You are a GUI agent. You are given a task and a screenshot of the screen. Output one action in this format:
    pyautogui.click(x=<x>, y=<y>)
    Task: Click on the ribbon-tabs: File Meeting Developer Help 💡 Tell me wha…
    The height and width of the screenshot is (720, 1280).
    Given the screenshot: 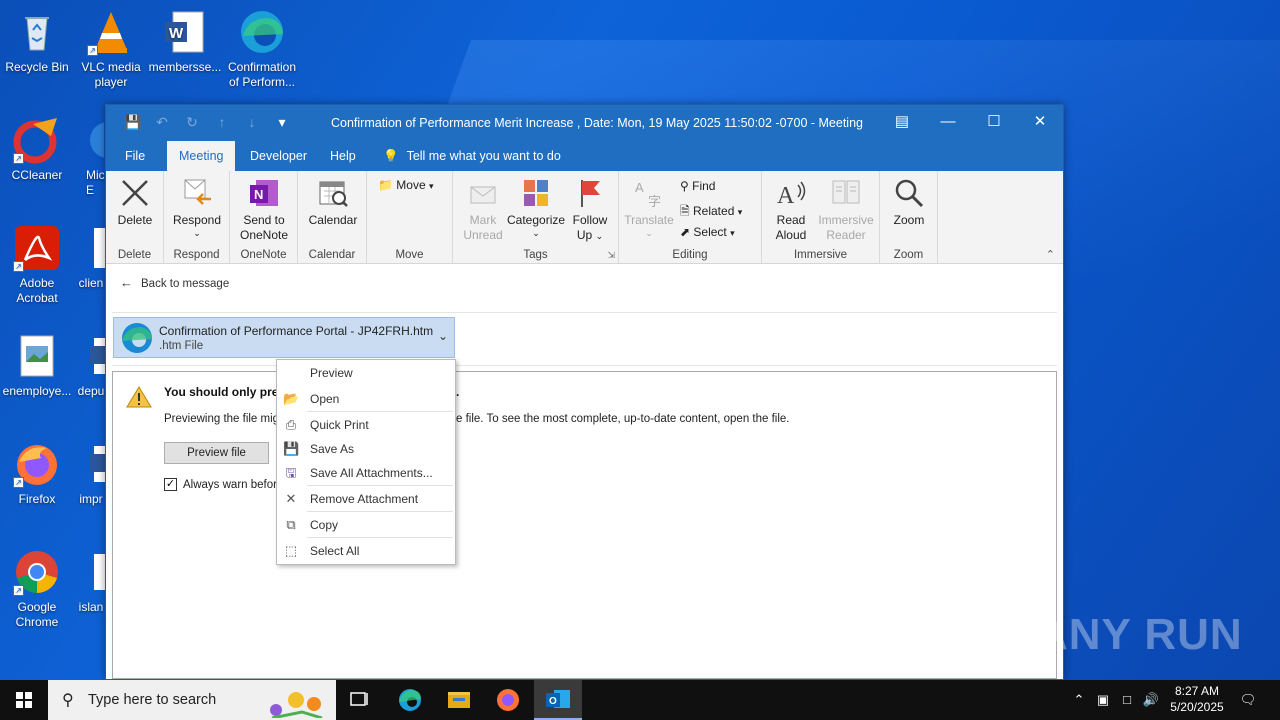 What is the action you would take?
    pyautogui.click(x=584, y=156)
    